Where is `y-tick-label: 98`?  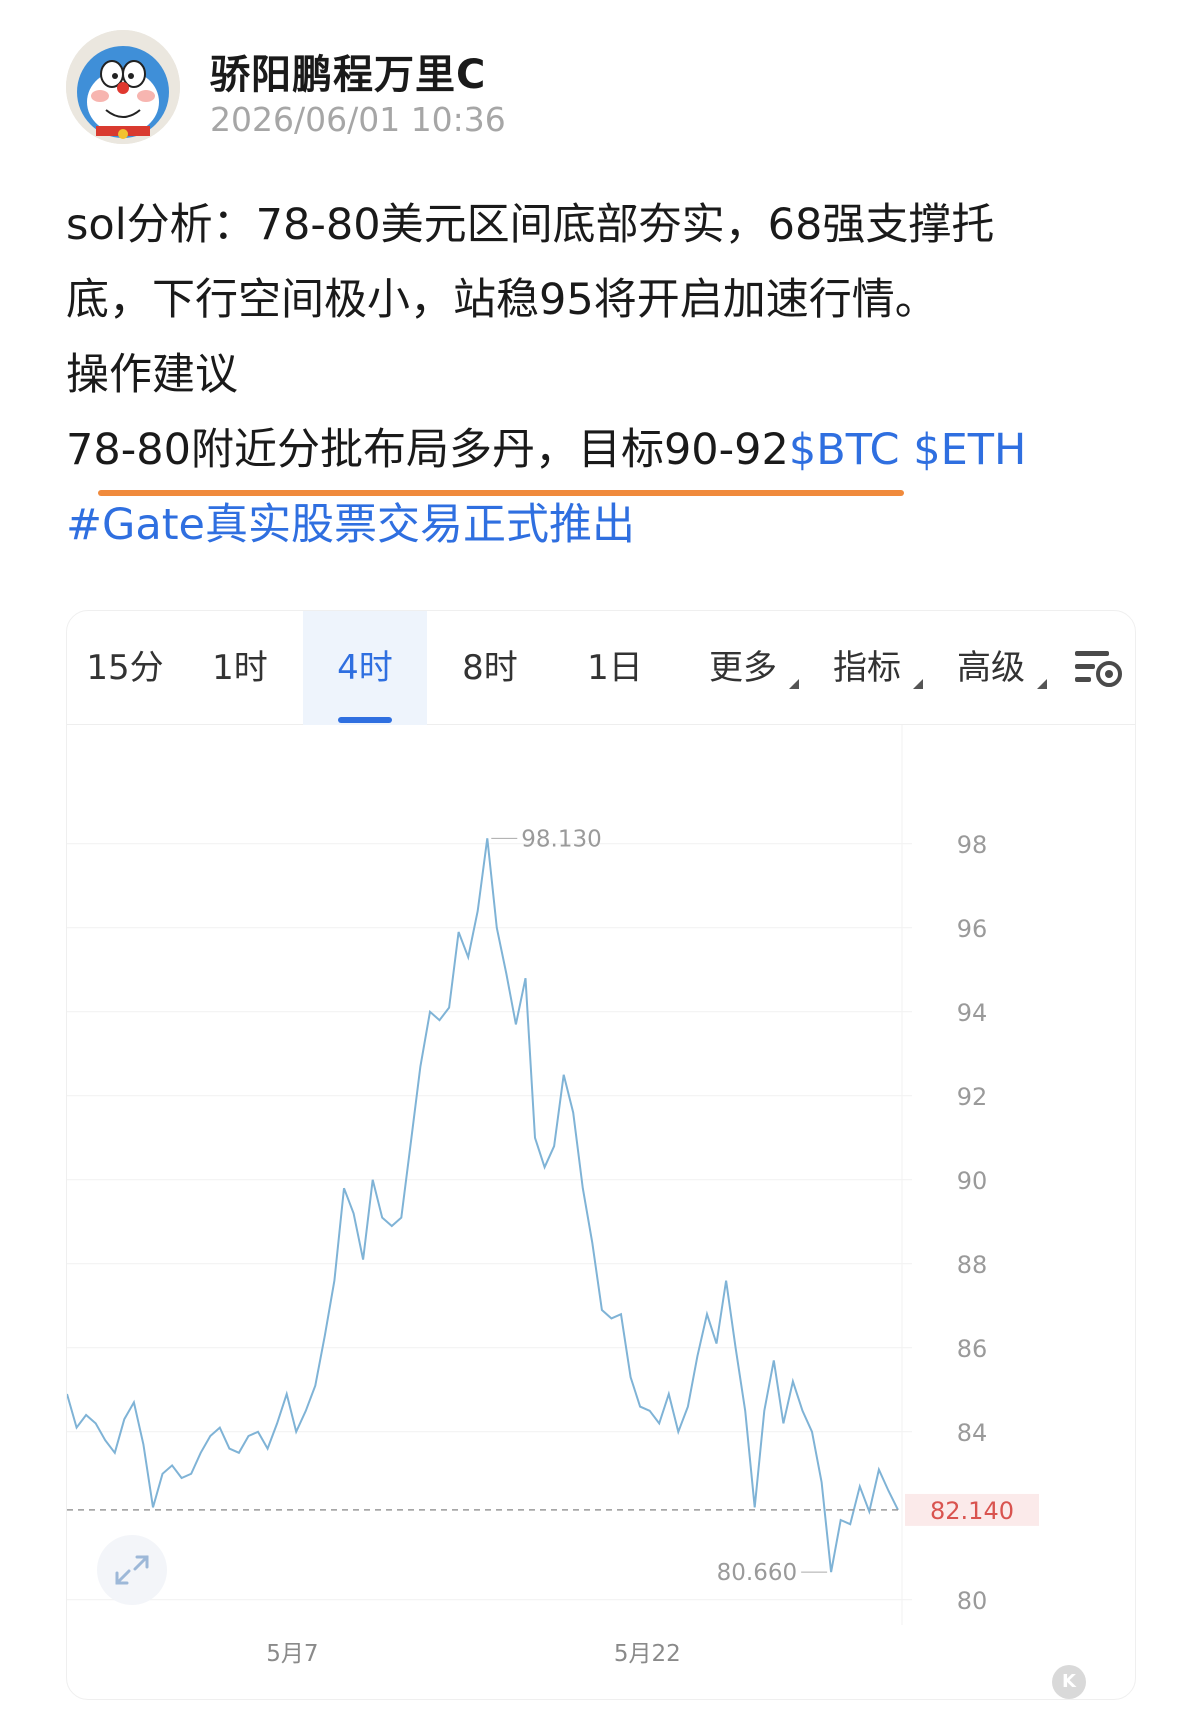
y-tick-label: 98 is located at coordinates (972, 845).